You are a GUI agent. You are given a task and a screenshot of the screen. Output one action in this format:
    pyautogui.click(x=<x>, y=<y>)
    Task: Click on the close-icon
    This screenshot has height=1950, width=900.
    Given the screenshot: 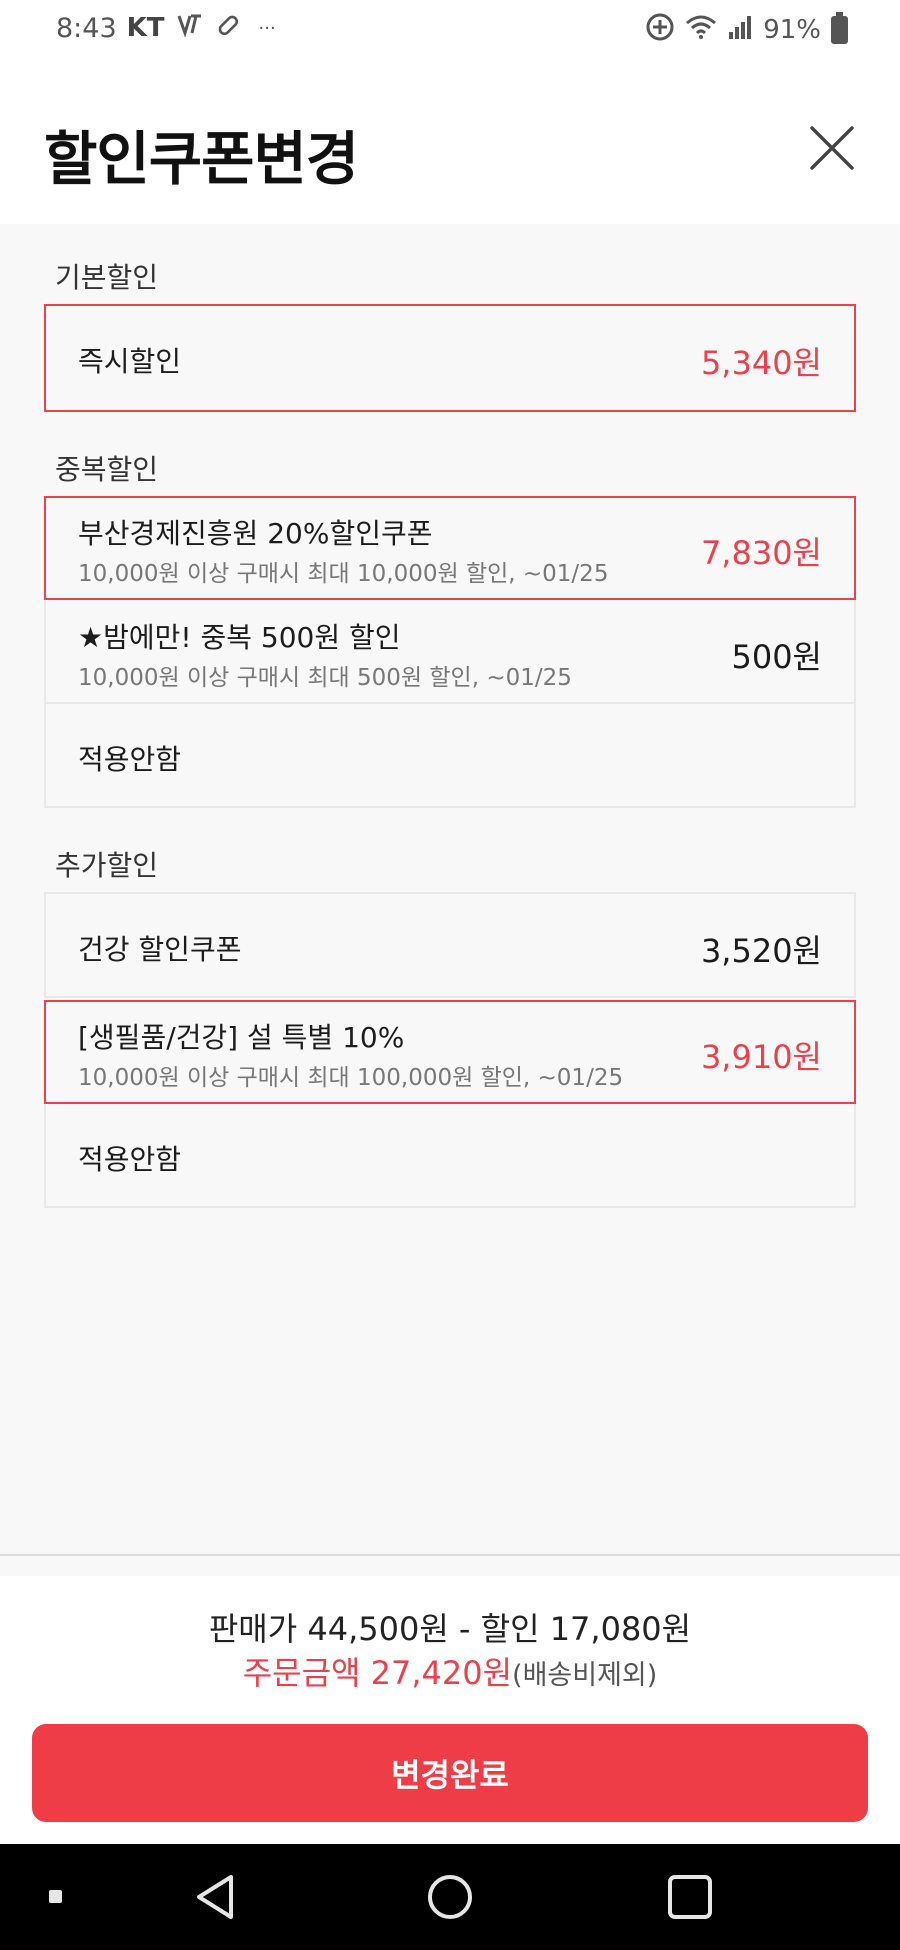 What is the action you would take?
    pyautogui.click(x=832, y=148)
    